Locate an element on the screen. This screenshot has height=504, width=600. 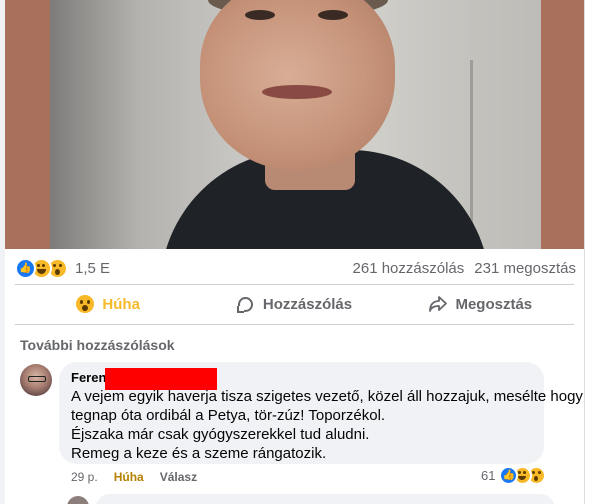
reaction-count: 1,5 E is located at coordinates (92, 268).